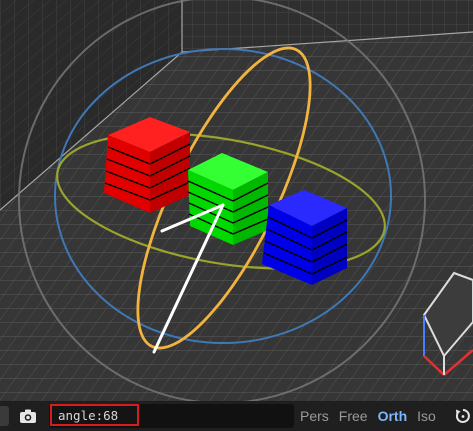 Image resolution: width=473 pixels, height=431 pixels. Describe the element at coordinates (147, 165) in the screenshot. I see `red-block` at that location.